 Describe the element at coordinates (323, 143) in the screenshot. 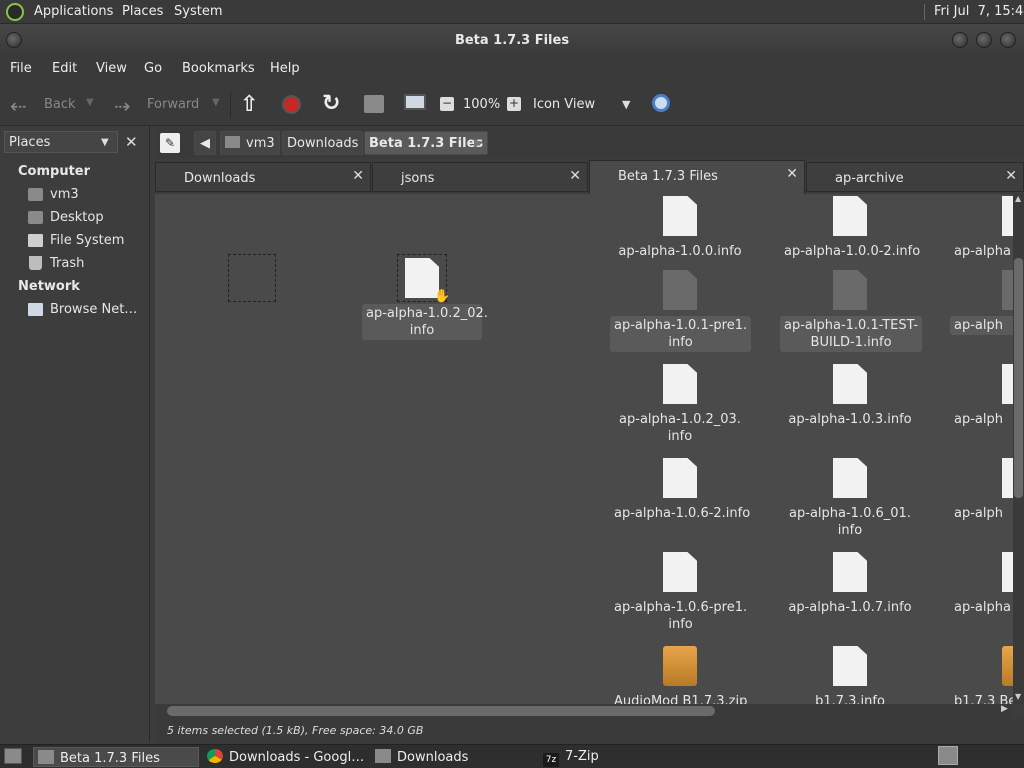

I see `crumb-downloads: Downloads` at that location.